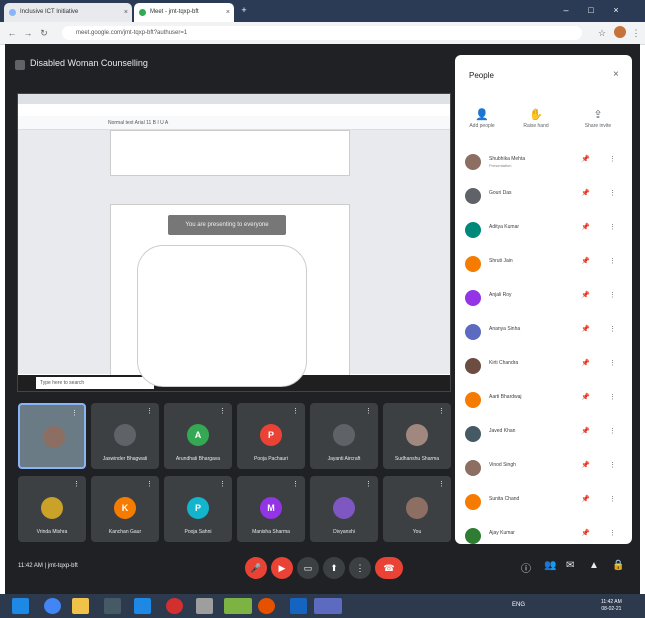  What do you see at coordinates (20, 606) in the screenshot?
I see `start-icon` at bounding box center [20, 606].